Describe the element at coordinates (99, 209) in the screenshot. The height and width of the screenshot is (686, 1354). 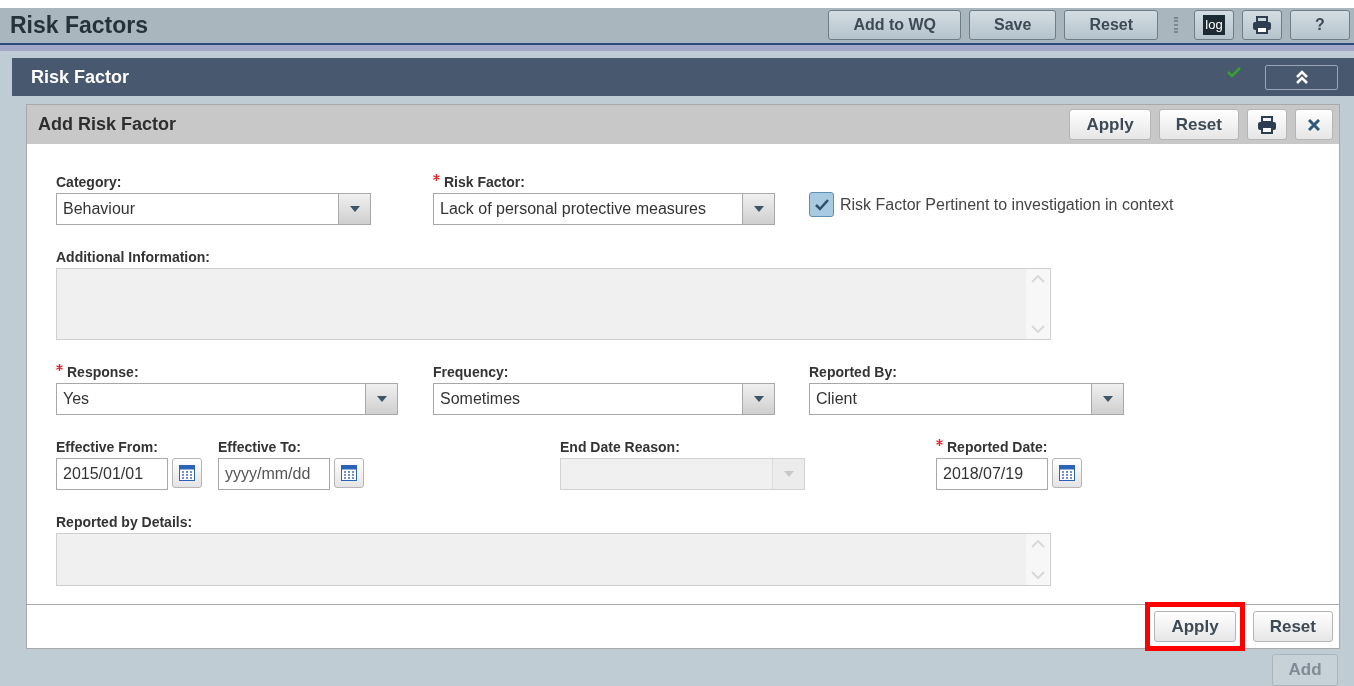
I see `dropdown-value: Behaviour` at that location.